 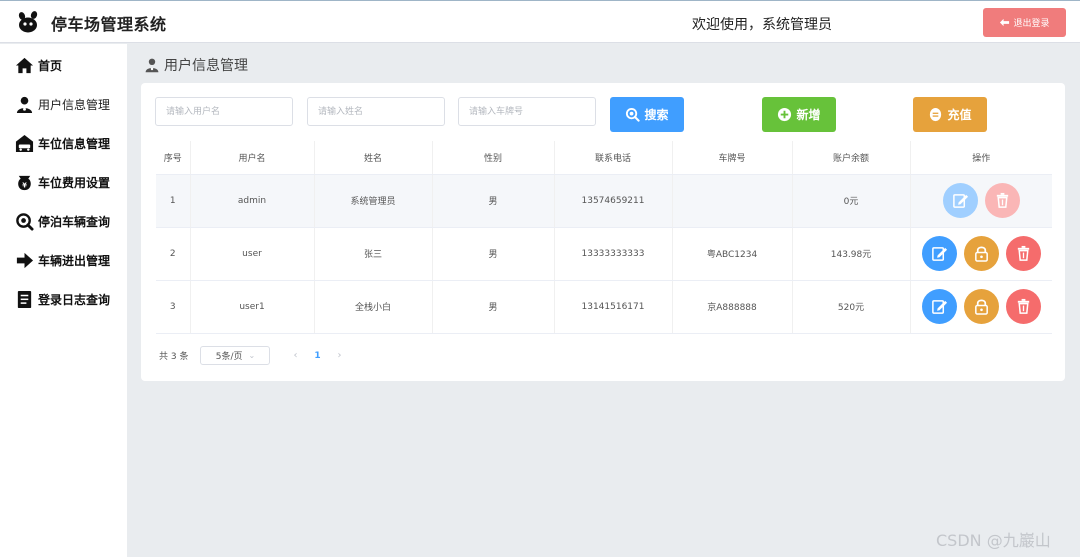 I want to click on home-icon, so click(x=24, y=65).